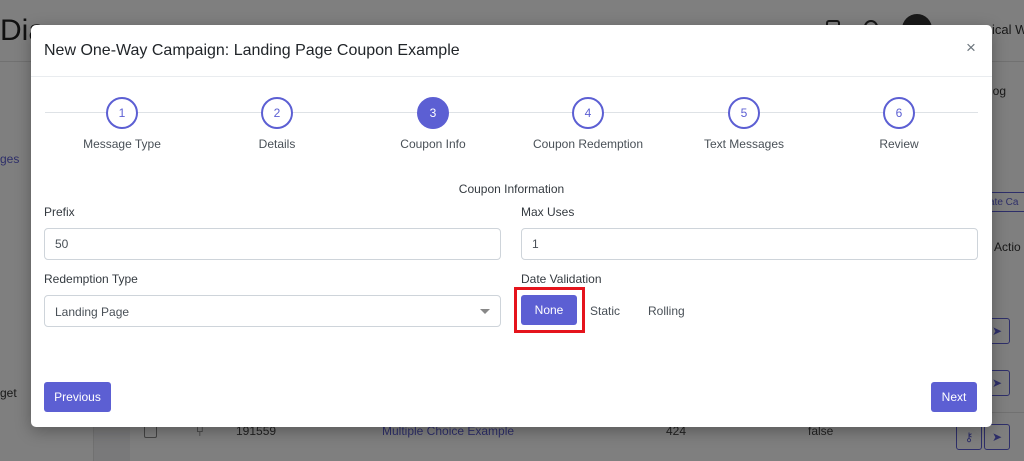 The image size is (1024, 461). What do you see at coordinates (122, 113) in the screenshot?
I see `step-number: 1` at bounding box center [122, 113].